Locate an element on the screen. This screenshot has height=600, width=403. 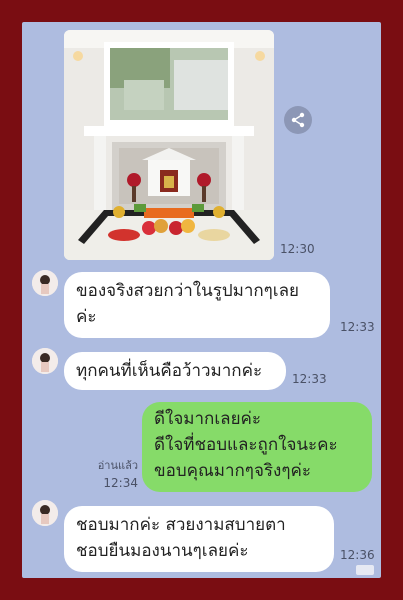
share-icon is located at coordinates (298, 120).